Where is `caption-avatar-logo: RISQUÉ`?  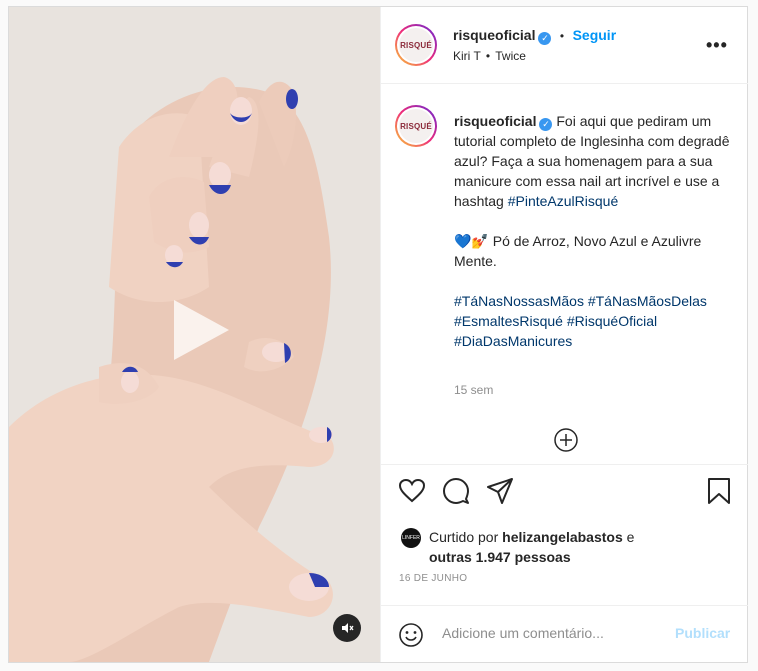 caption-avatar-logo: RISQUÉ is located at coordinates (416, 126).